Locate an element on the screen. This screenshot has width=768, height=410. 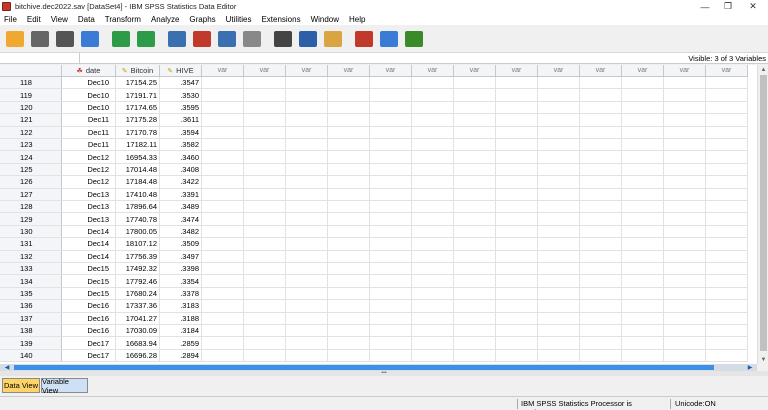
horizontal-scroll-thumb is located at coordinates (364, 367).